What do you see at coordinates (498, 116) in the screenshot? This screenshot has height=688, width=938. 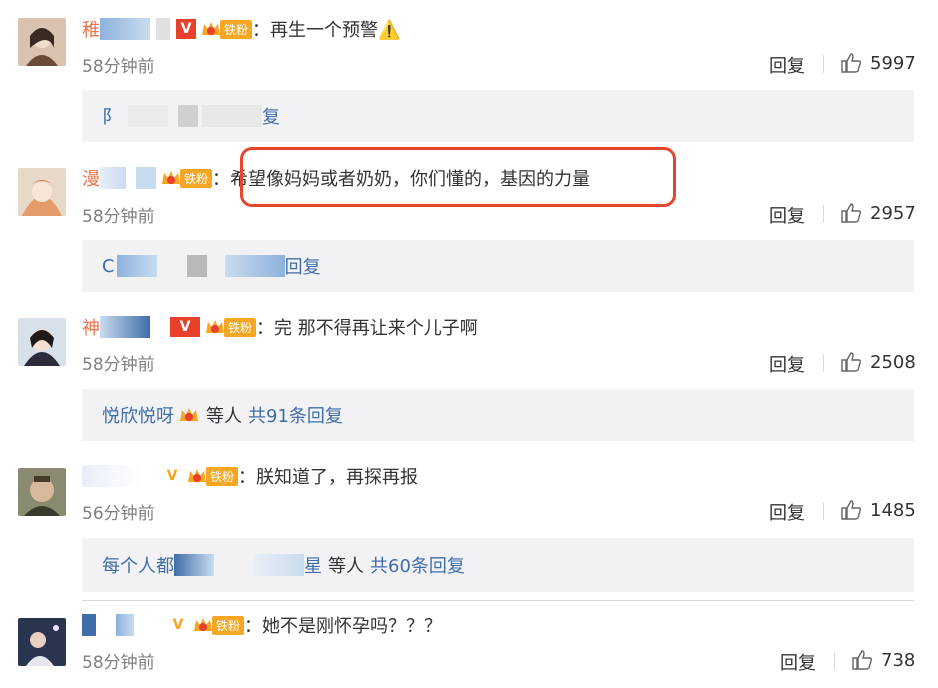 I see `sub-reply-box: 阝 复` at bounding box center [498, 116].